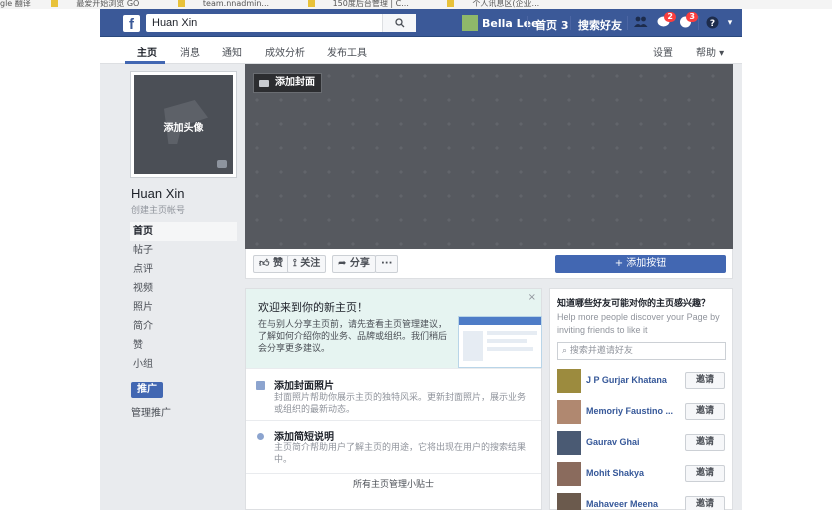 The height and width of the screenshot is (510, 832). What do you see at coordinates (393, 484) in the screenshot?
I see `all-page-tips-link: 所有主页管理小贴士` at bounding box center [393, 484].